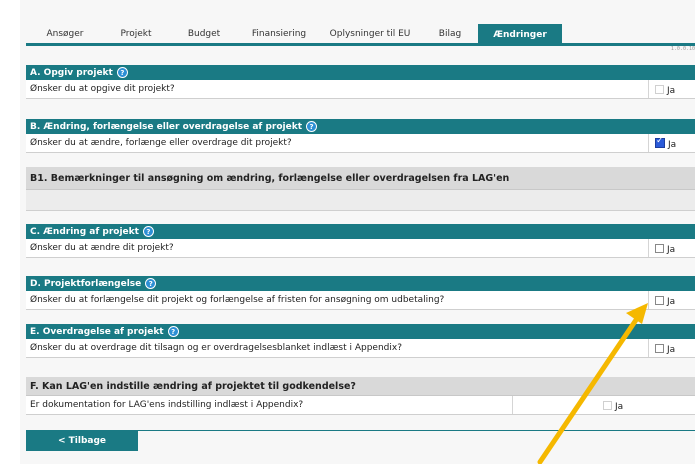 The width and height of the screenshot is (695, 464). What do you see at coordinates (360, 331) in the screenshot?
I see `section-e-header: E. Overdragelse af projekt ?` at bounding box center [360, 331].